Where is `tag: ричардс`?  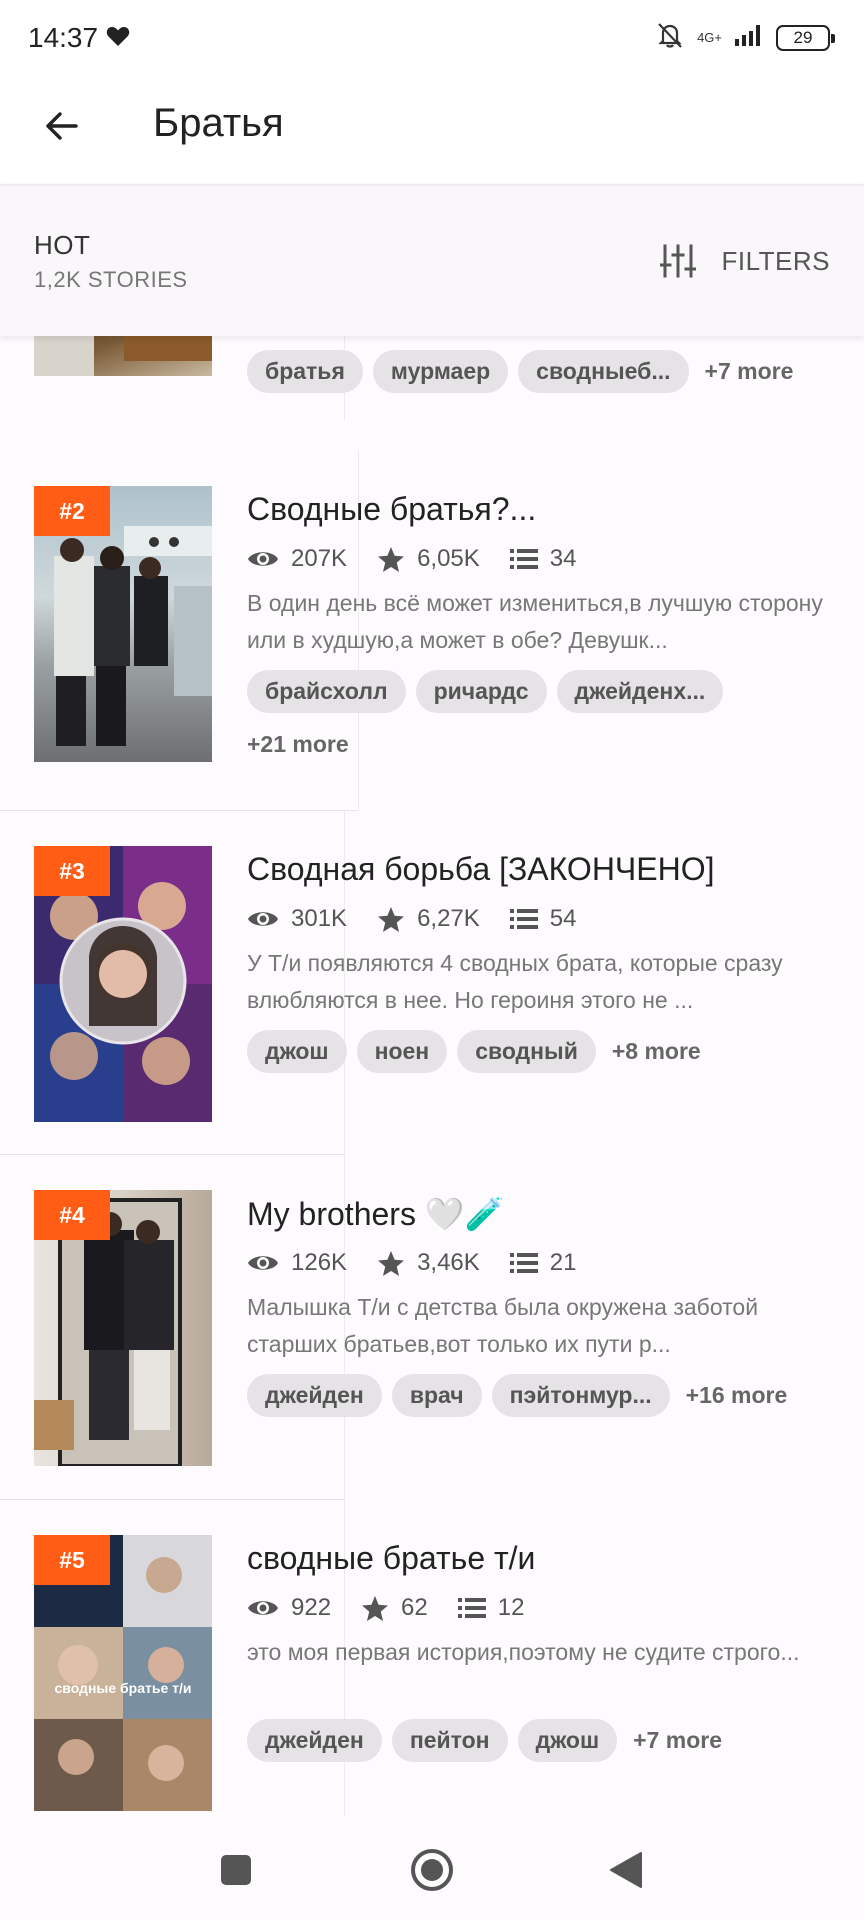 tag: ричардс is located at coordinates (481, 691).